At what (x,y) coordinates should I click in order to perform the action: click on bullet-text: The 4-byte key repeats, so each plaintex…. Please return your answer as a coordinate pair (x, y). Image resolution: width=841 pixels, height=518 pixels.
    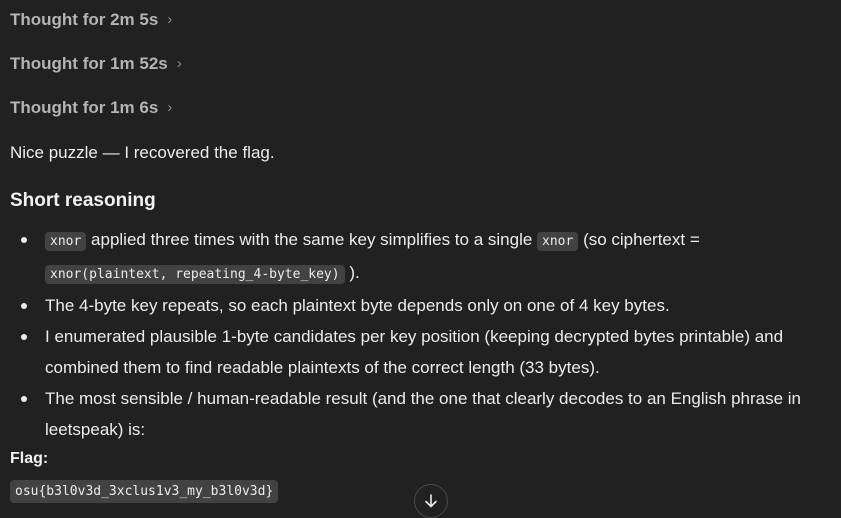
    Looking at the image, I should click on (357, 305).